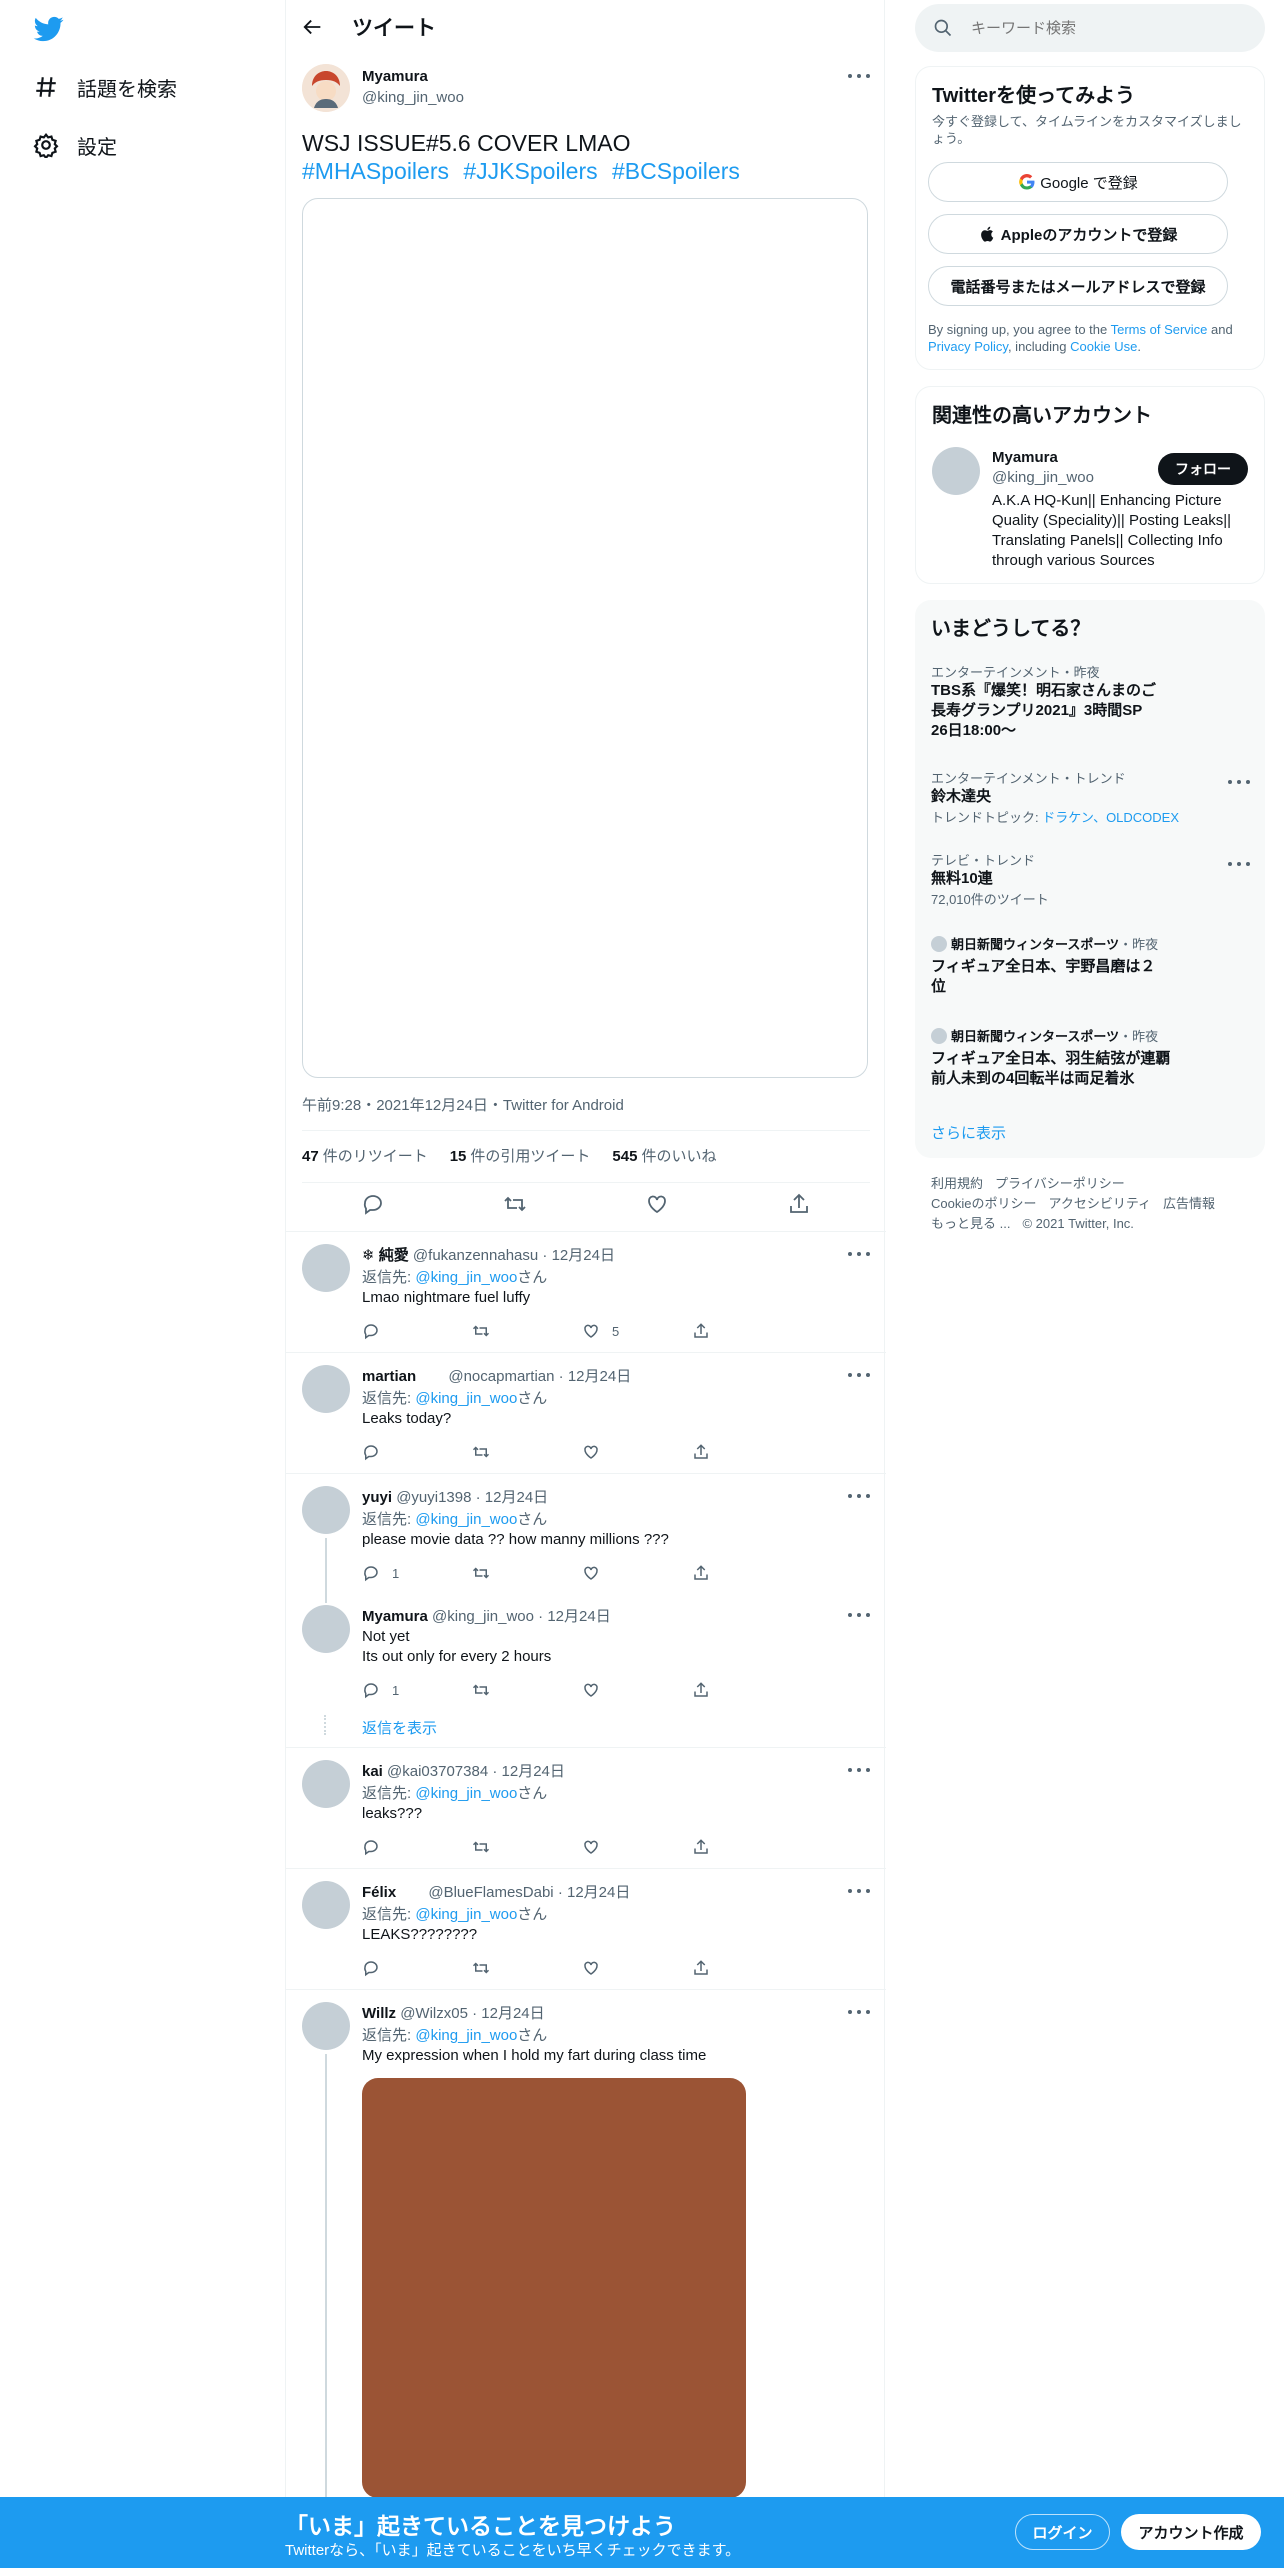 The width and height of the screenshot is (1284, 2568). Describe the element at coordinates (1078, 286) in the screenshot. I see `phone-email-signup-button: 電話番号またはメールアドレスで登録` at that location.